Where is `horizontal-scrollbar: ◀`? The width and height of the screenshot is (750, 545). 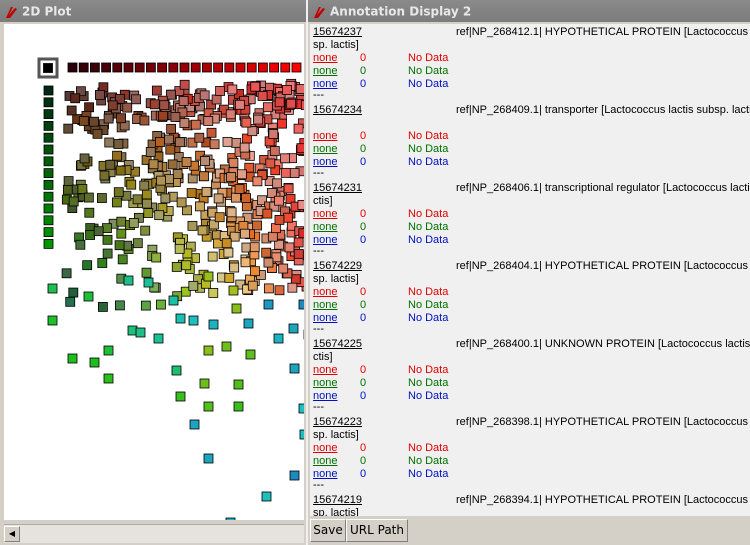 horizontal-scrollbar: ◀ is located at coordinates (154, 533).